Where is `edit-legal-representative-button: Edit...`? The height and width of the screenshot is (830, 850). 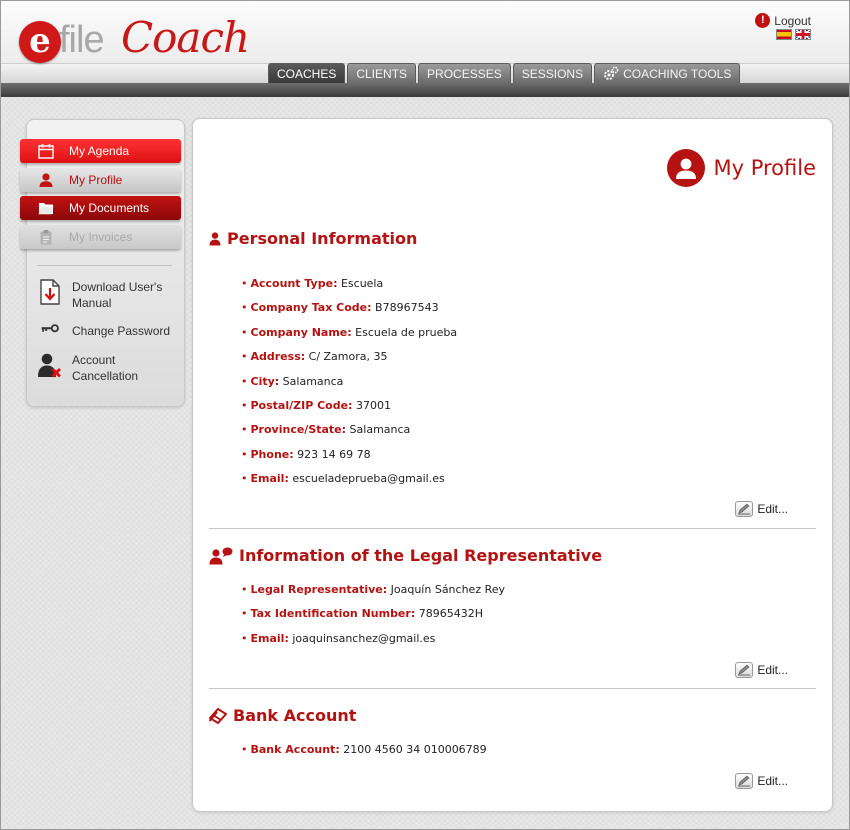 edit-legal-representative-button: Edit... is located at coordinates (761, 670).